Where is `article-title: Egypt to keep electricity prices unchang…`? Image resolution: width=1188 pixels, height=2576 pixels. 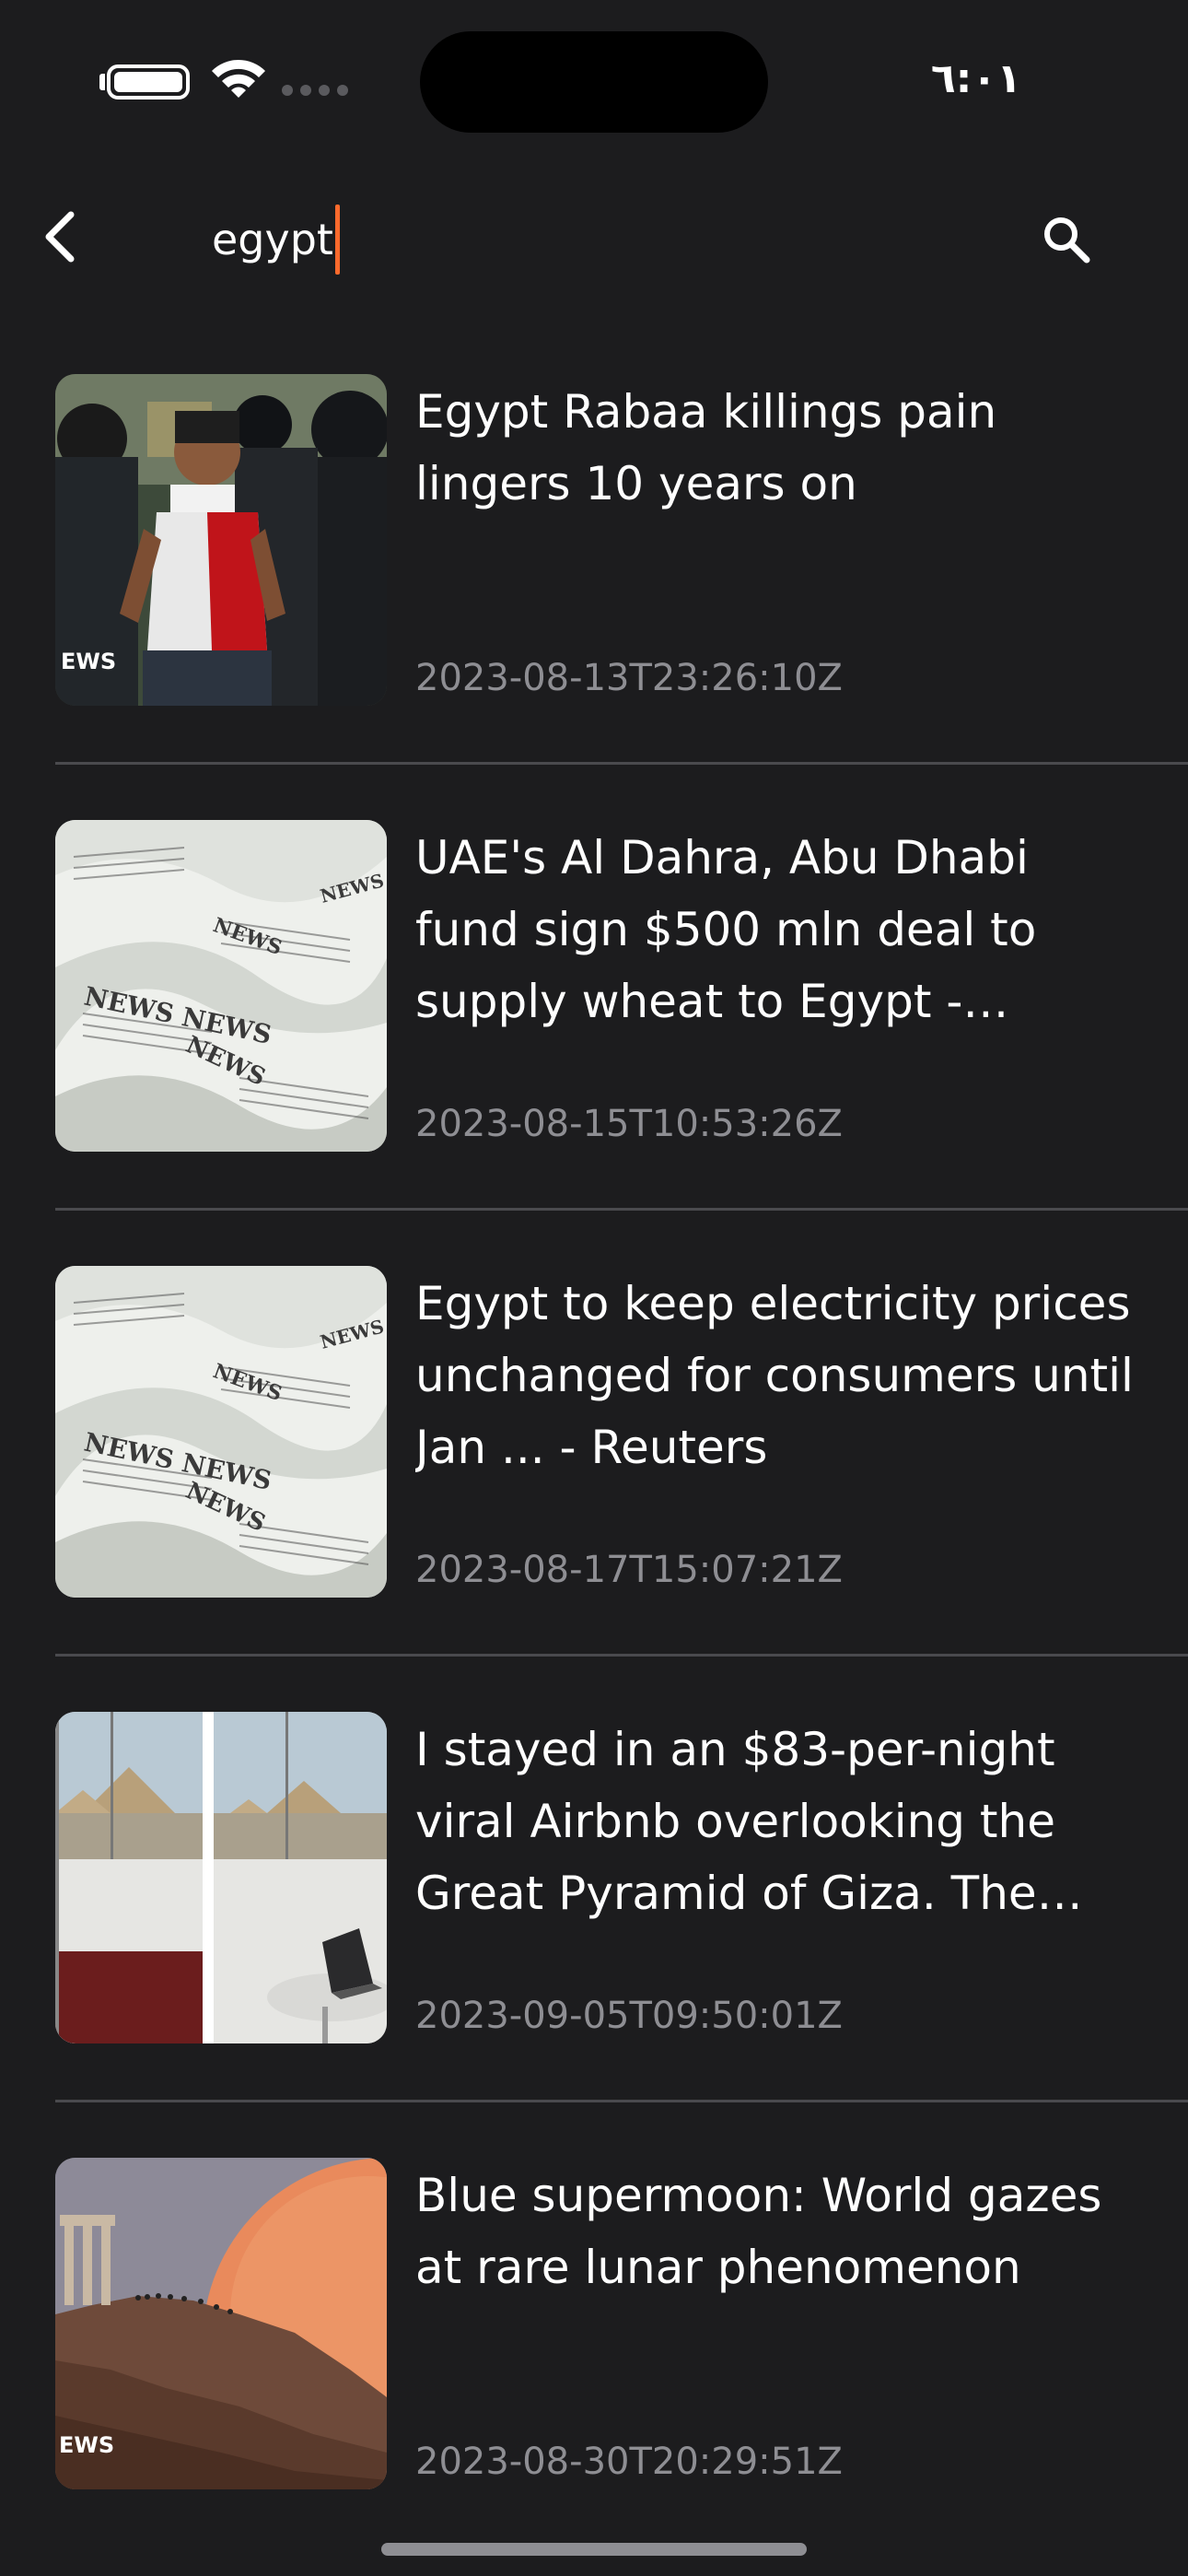
article-title: Egypt to keep electricity prices unchang… is located at coordinates (774, 1375).